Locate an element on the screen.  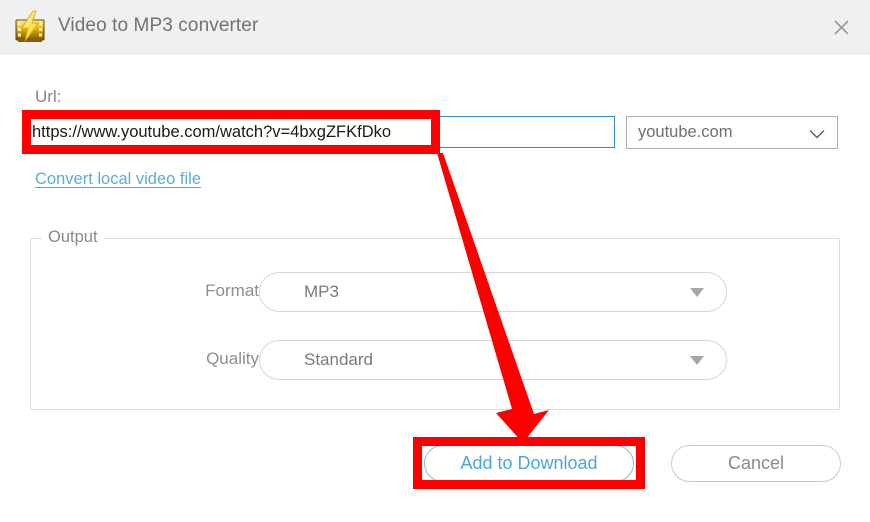
quality-row: Quality Standard is located at coordinates (436, 360).